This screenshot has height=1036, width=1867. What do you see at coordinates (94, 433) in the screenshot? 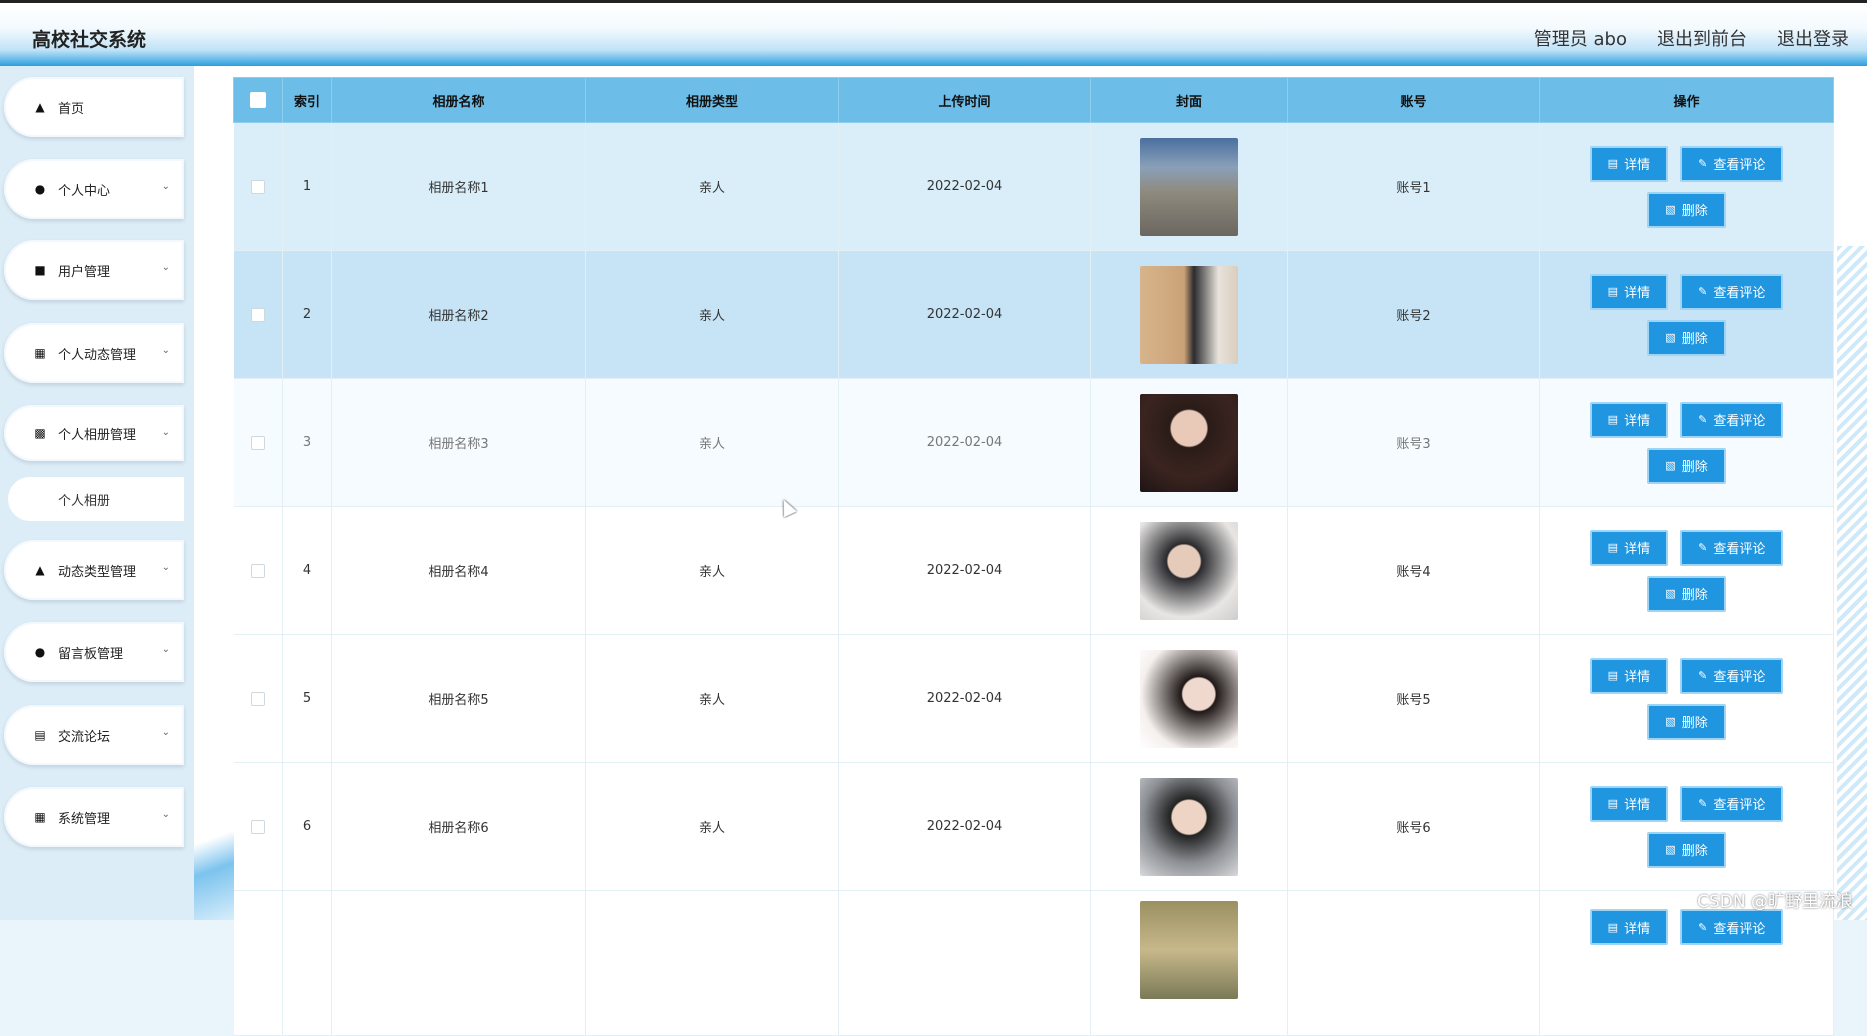
I see `sidebar-item-album-management: ▩ 个人相册管理 ⌄` at bounding box center [94, 433].